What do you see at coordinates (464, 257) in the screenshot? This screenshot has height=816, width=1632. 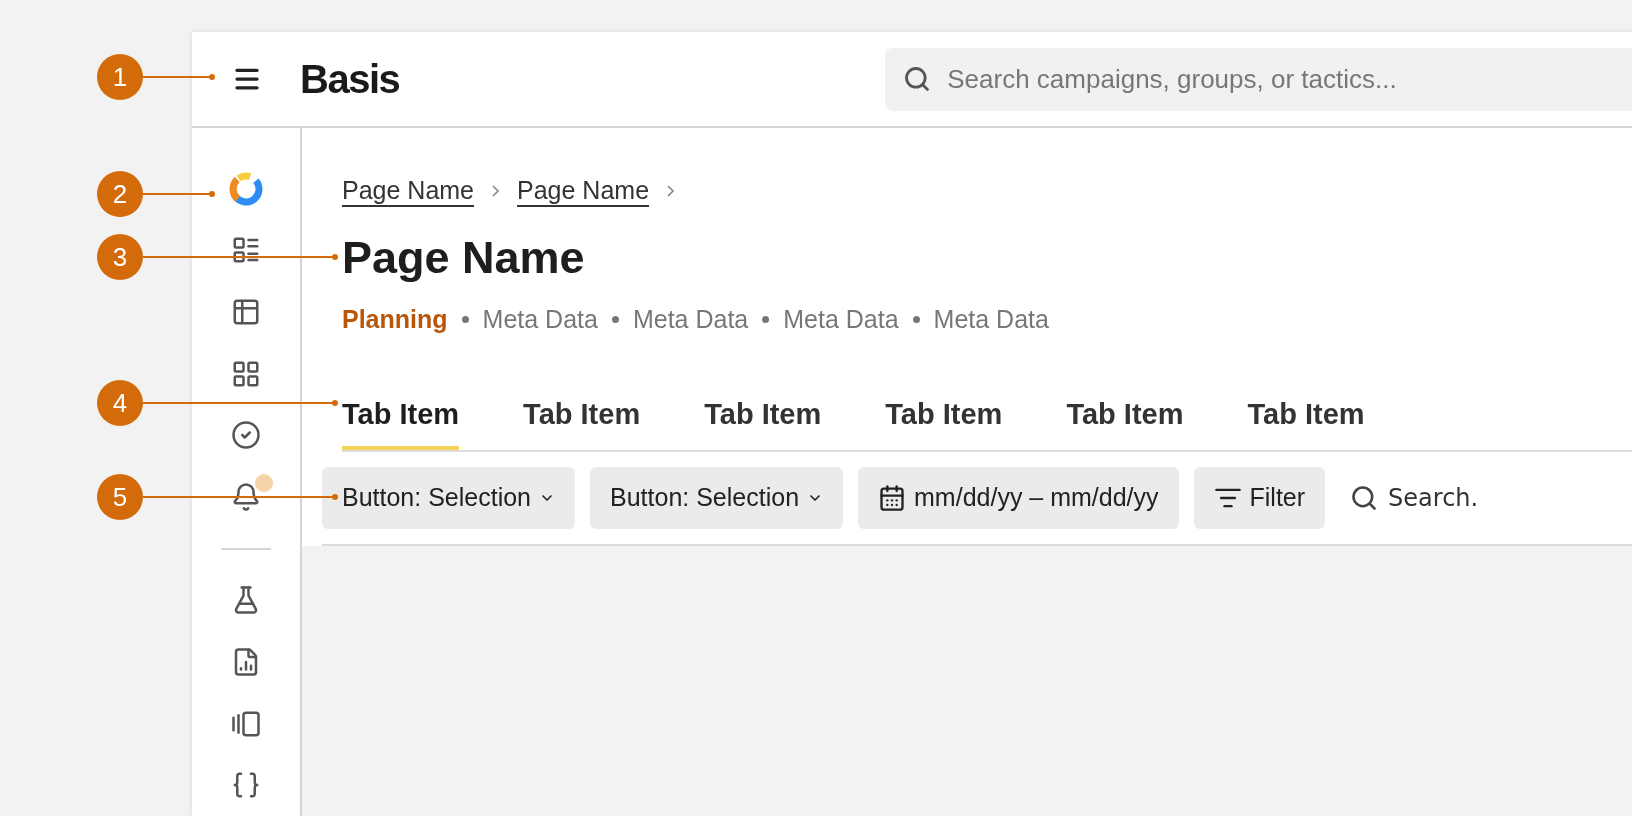 I see `page-title: Page Name` at bounding box center [464, 257].